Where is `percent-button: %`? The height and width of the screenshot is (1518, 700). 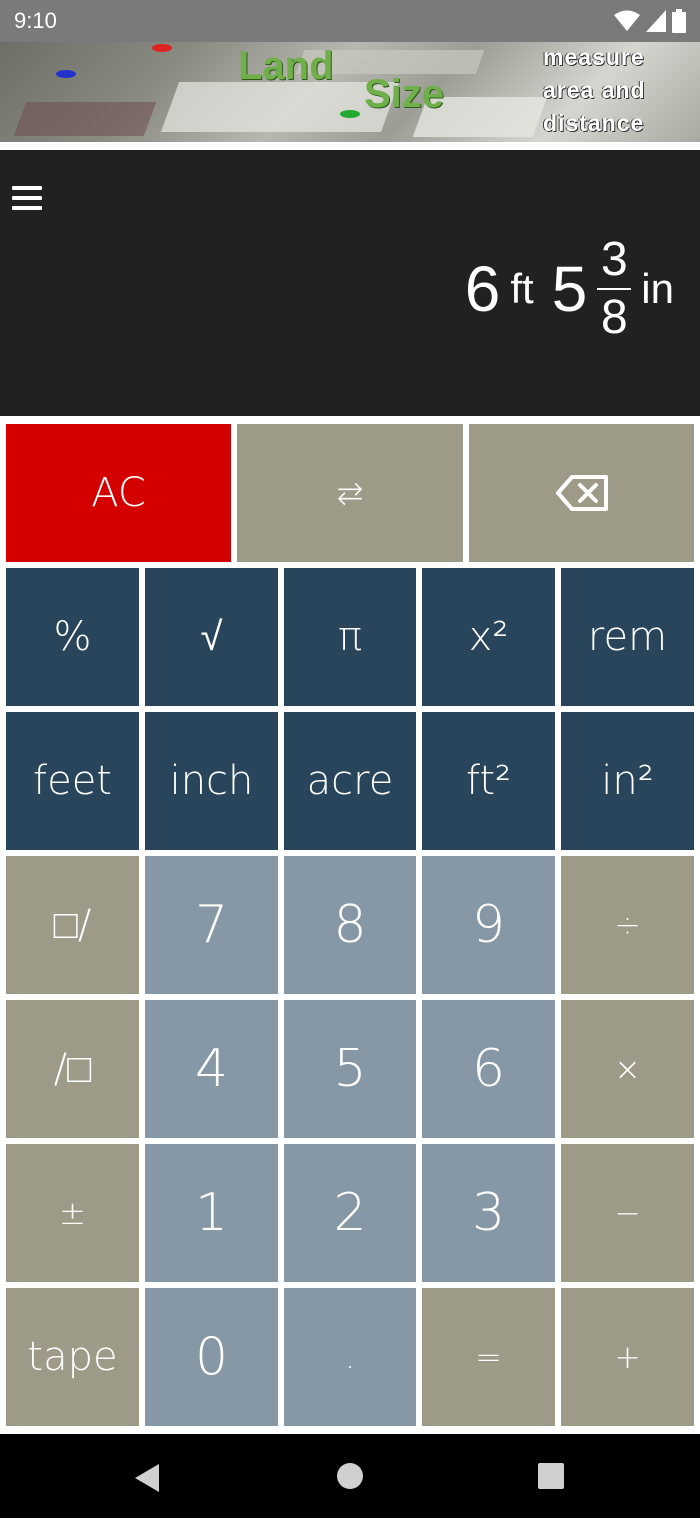 percent-button: % is located at coordinates (72, 637).